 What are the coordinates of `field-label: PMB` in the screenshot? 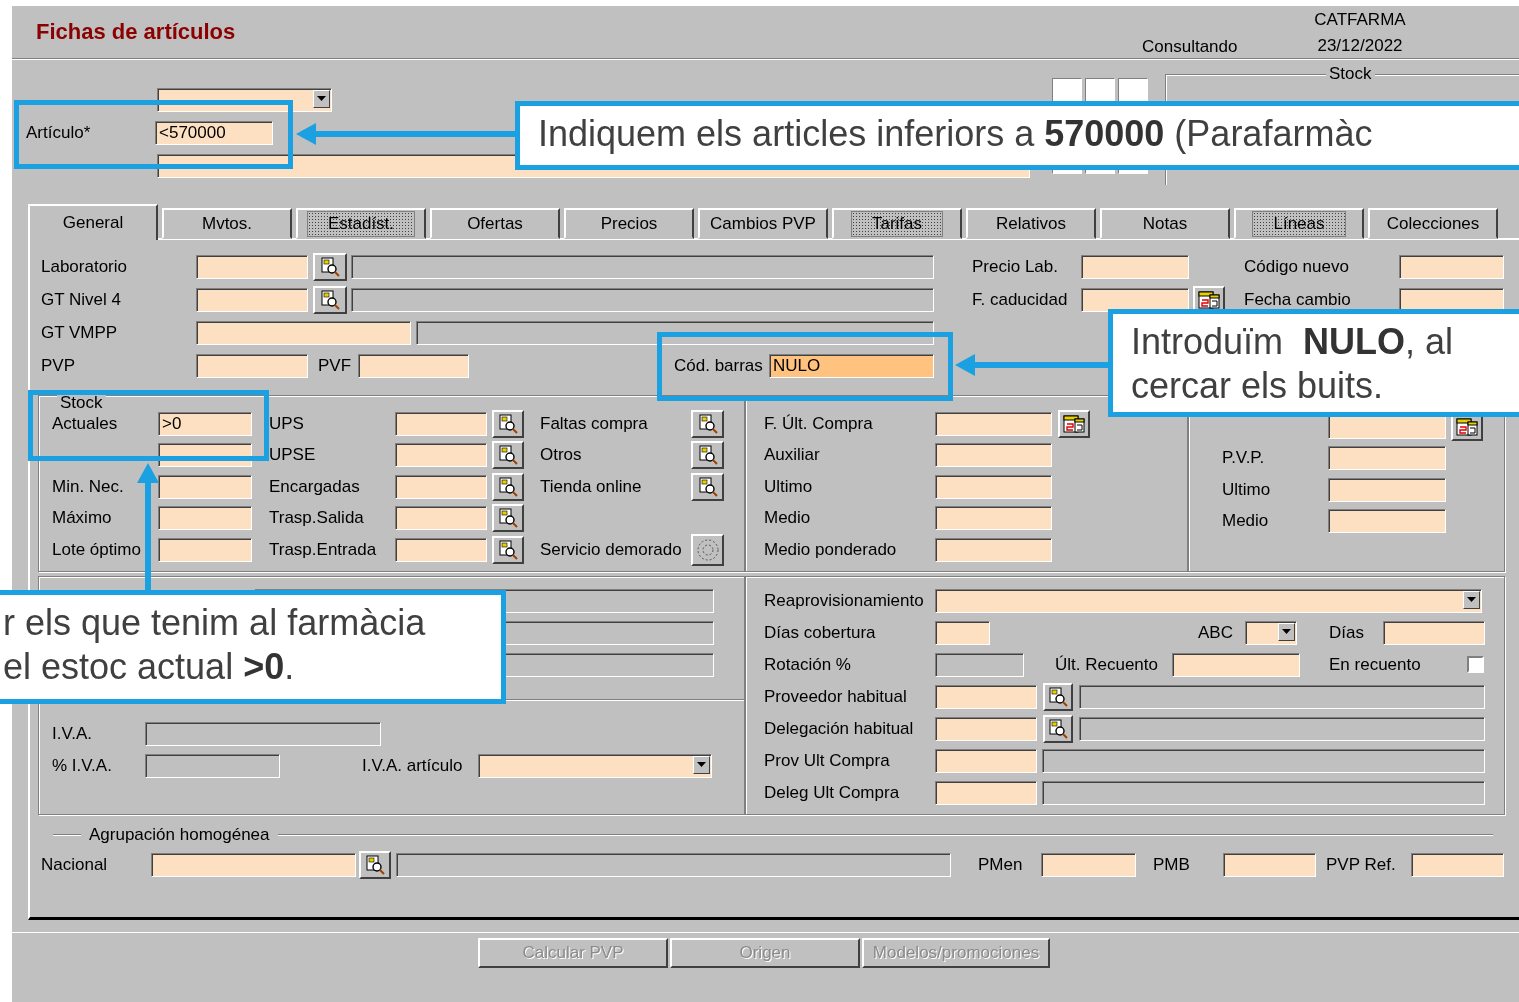 It's located at (1172, 865).